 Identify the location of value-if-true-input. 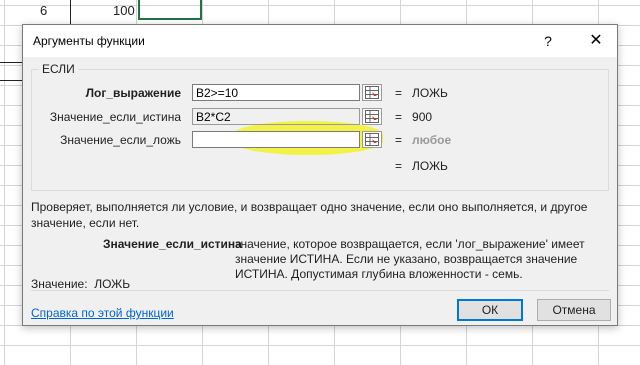
(276, 116).